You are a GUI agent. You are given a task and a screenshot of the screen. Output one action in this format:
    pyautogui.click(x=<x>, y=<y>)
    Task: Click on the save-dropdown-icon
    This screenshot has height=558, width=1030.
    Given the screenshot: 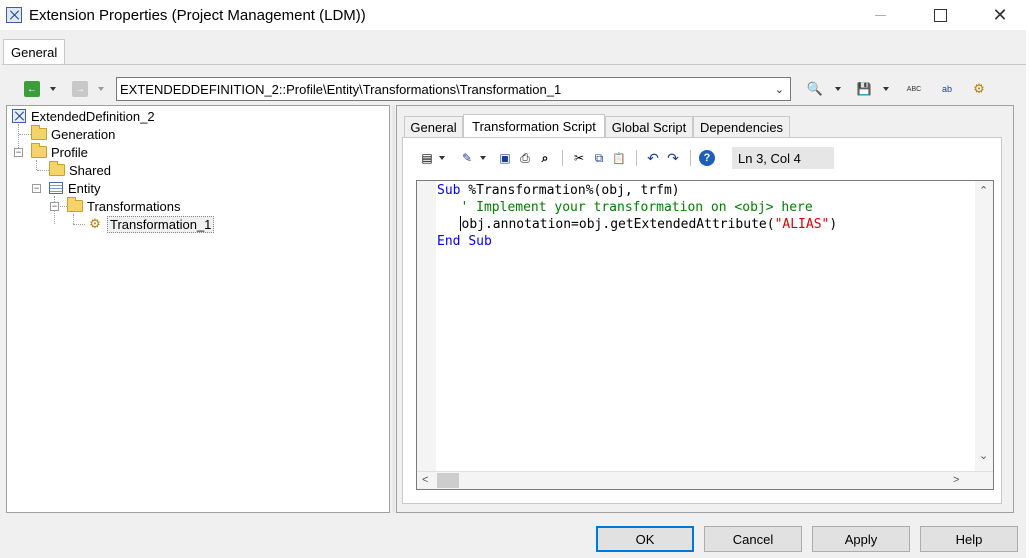 What is the action you would take?
    pyautogui.click(x=886, y=89)
    